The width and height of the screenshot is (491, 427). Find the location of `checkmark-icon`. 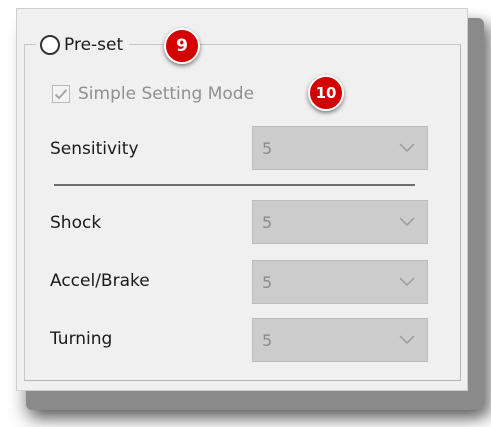

checkmark-icon is located at coordinates (61, 94).